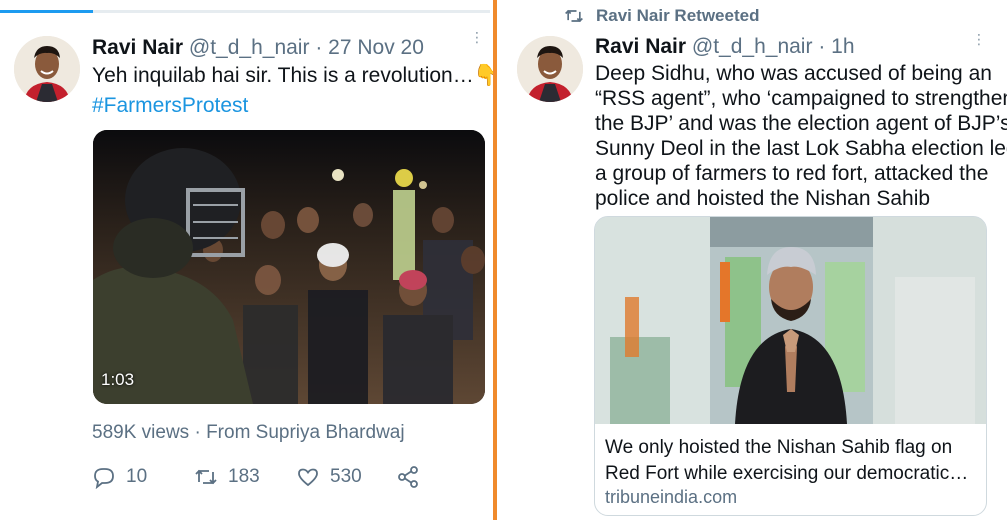  Describe the element at coordinates (287, 105) in the screenshot. I see `hashtag-link: #FarmersProtest` at that location.